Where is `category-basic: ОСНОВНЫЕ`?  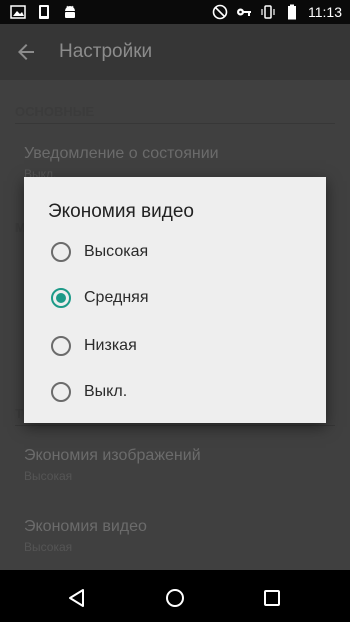
category-basic: ОСНОВНЫЕ is located at coordinates (55, 111).